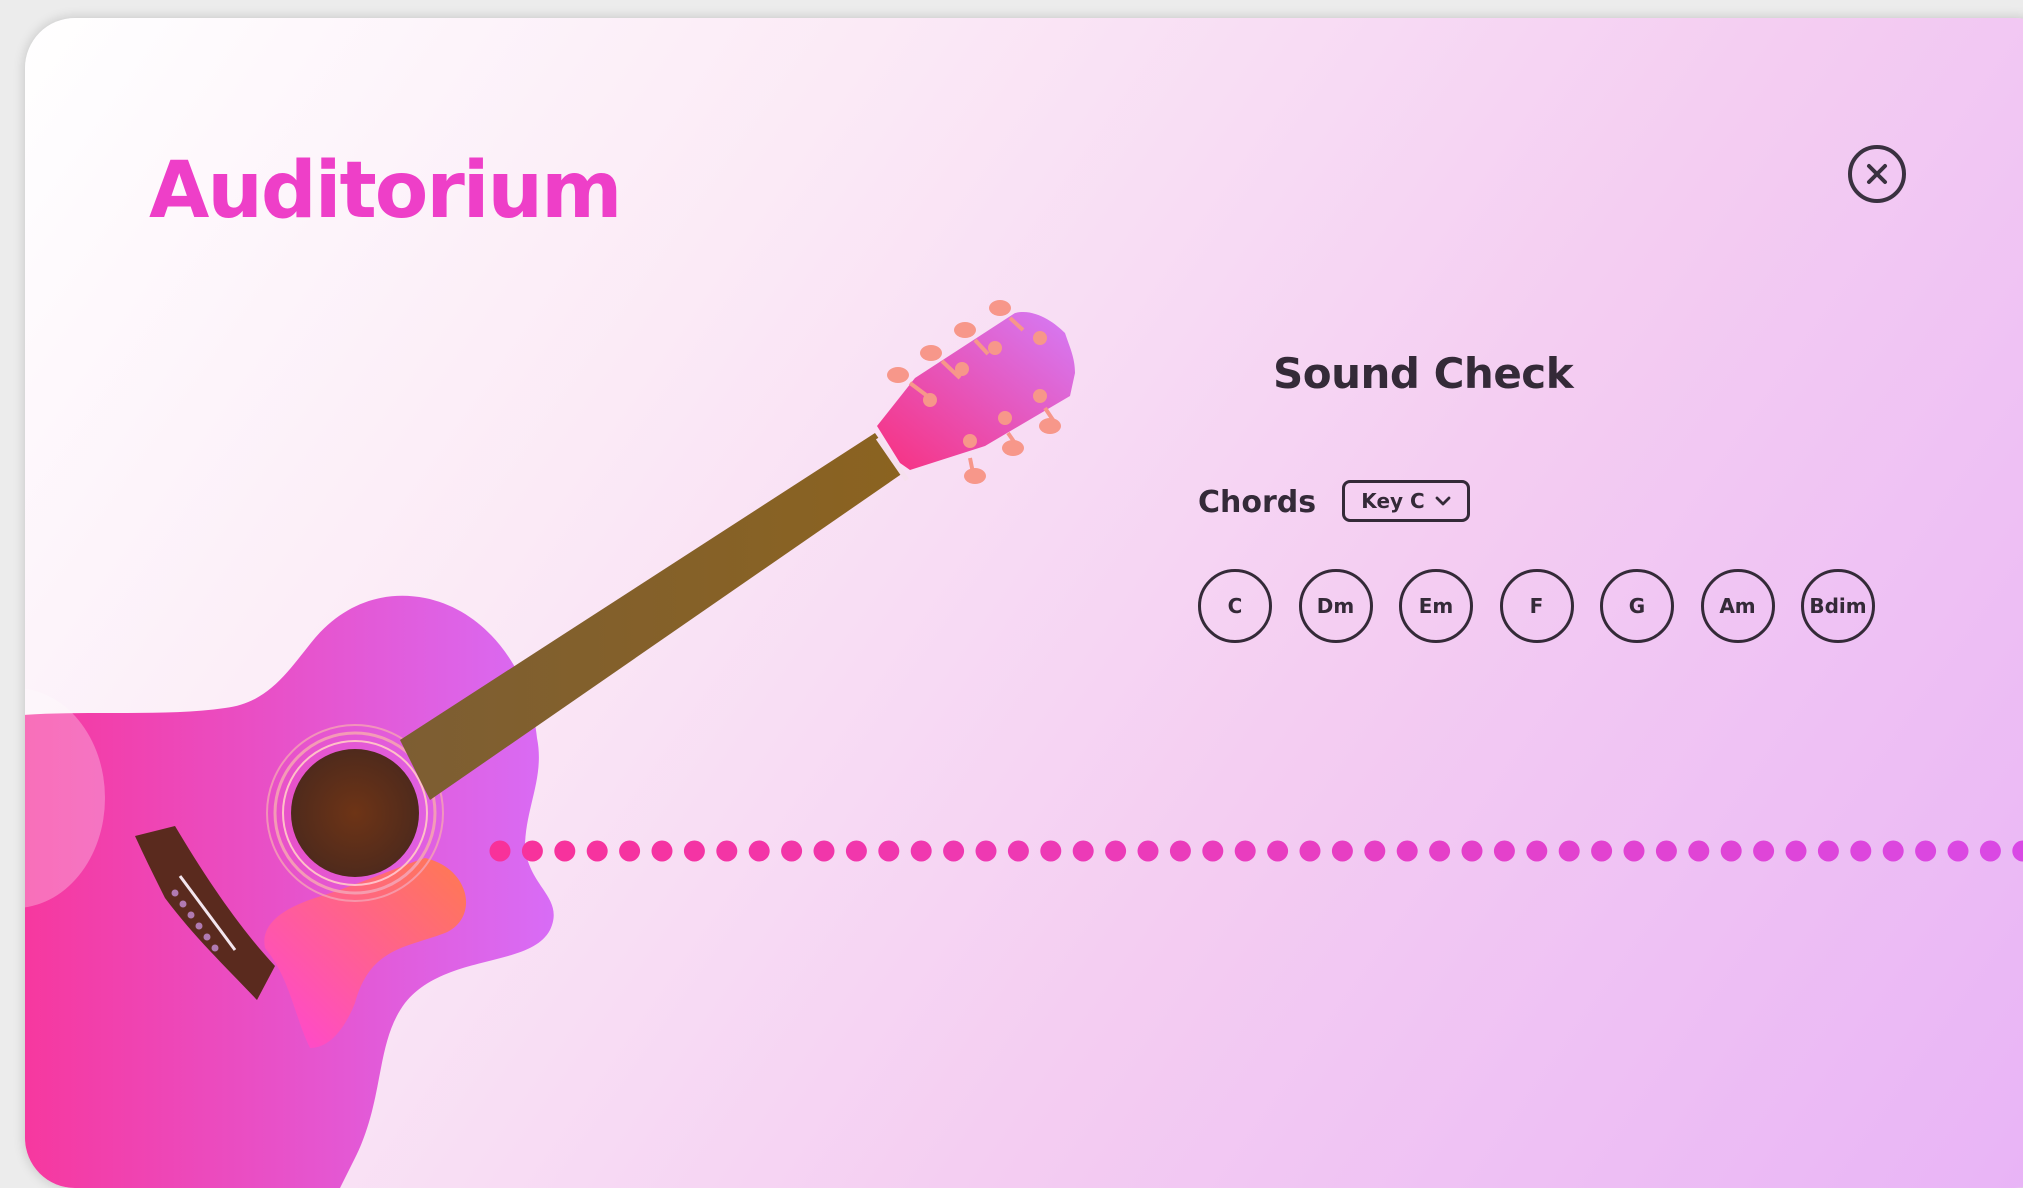 Image resolution: width=2023 pixels, height=1188 pixels. I want to click on key-select: Key C, so click(1406, 501).